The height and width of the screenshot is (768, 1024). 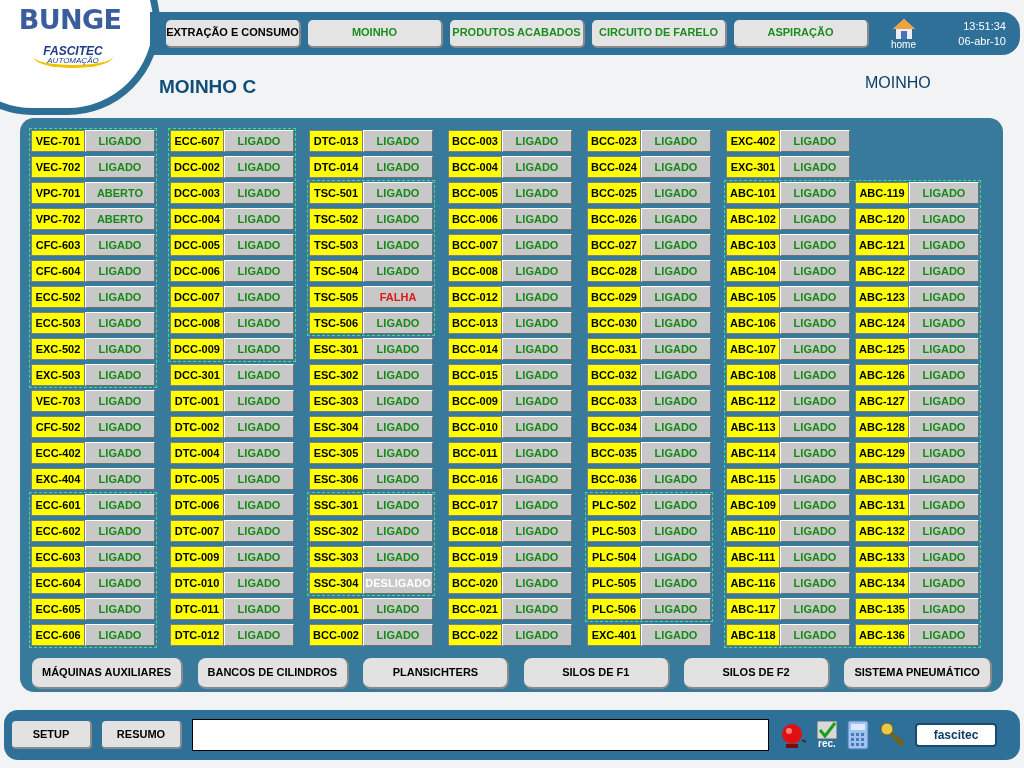 What do you see at coordinates (108, 673) in the screenshot?
I see `section-button: MÁQUINAS AUXILIARES` at bounding box center [108, 673].